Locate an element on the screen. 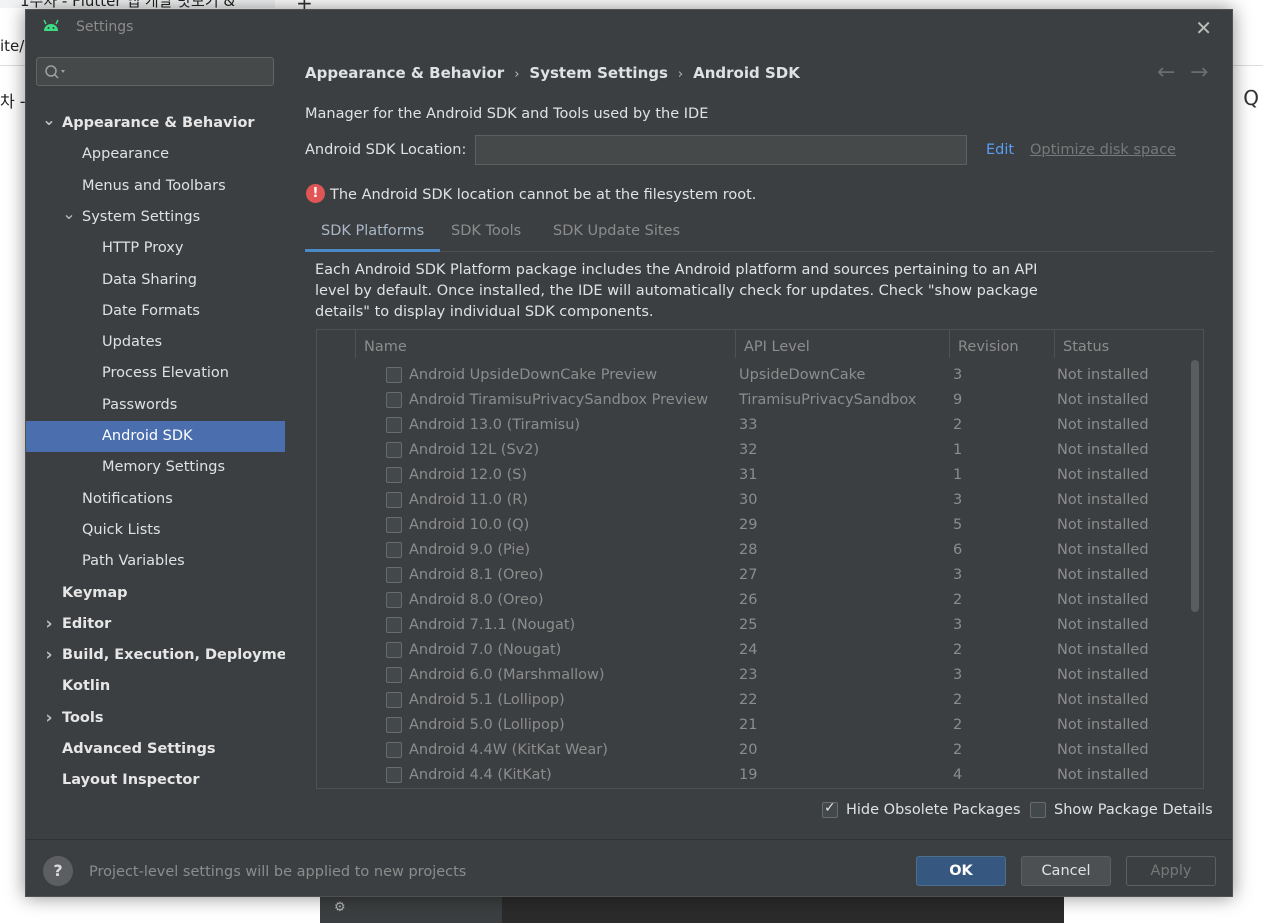 The image size is (1263, 923). table-row: Android 11.0 (R) 30 3 Not installed is located at coordinates (755, 500).